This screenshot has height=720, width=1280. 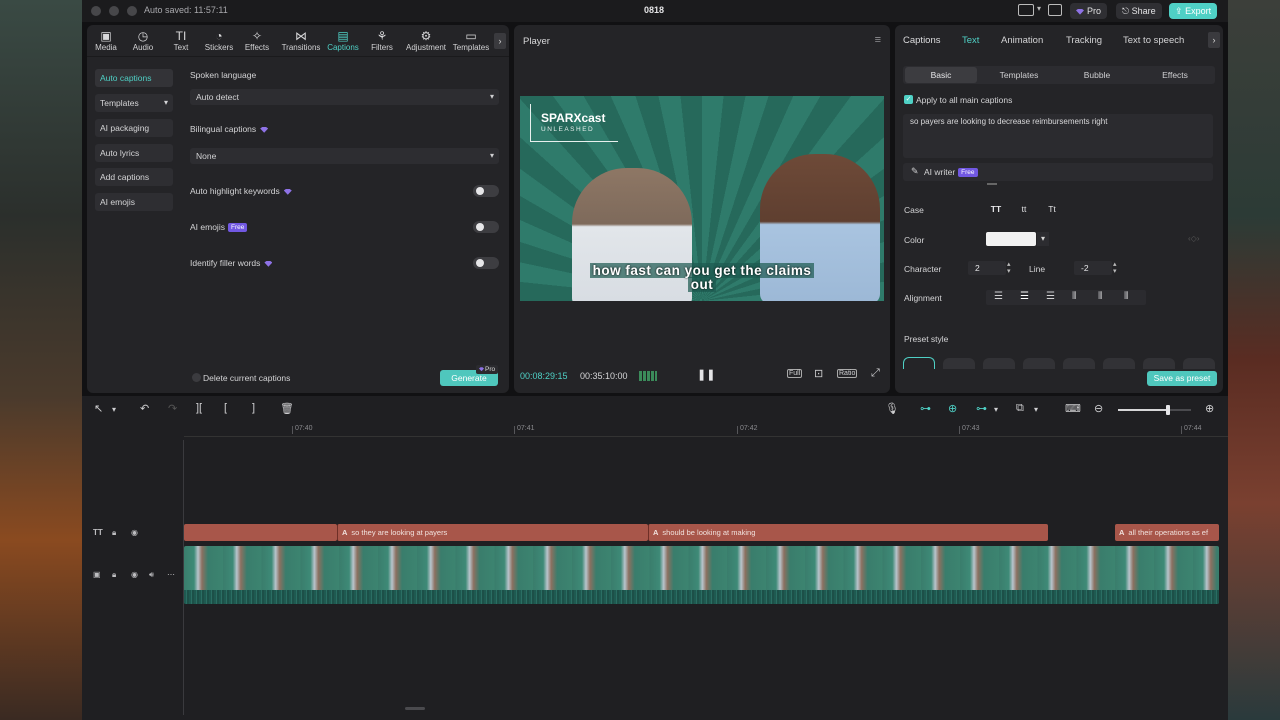 I want to click on sidebar-item-templates: Templates ▾, so click(x=134, y=103).